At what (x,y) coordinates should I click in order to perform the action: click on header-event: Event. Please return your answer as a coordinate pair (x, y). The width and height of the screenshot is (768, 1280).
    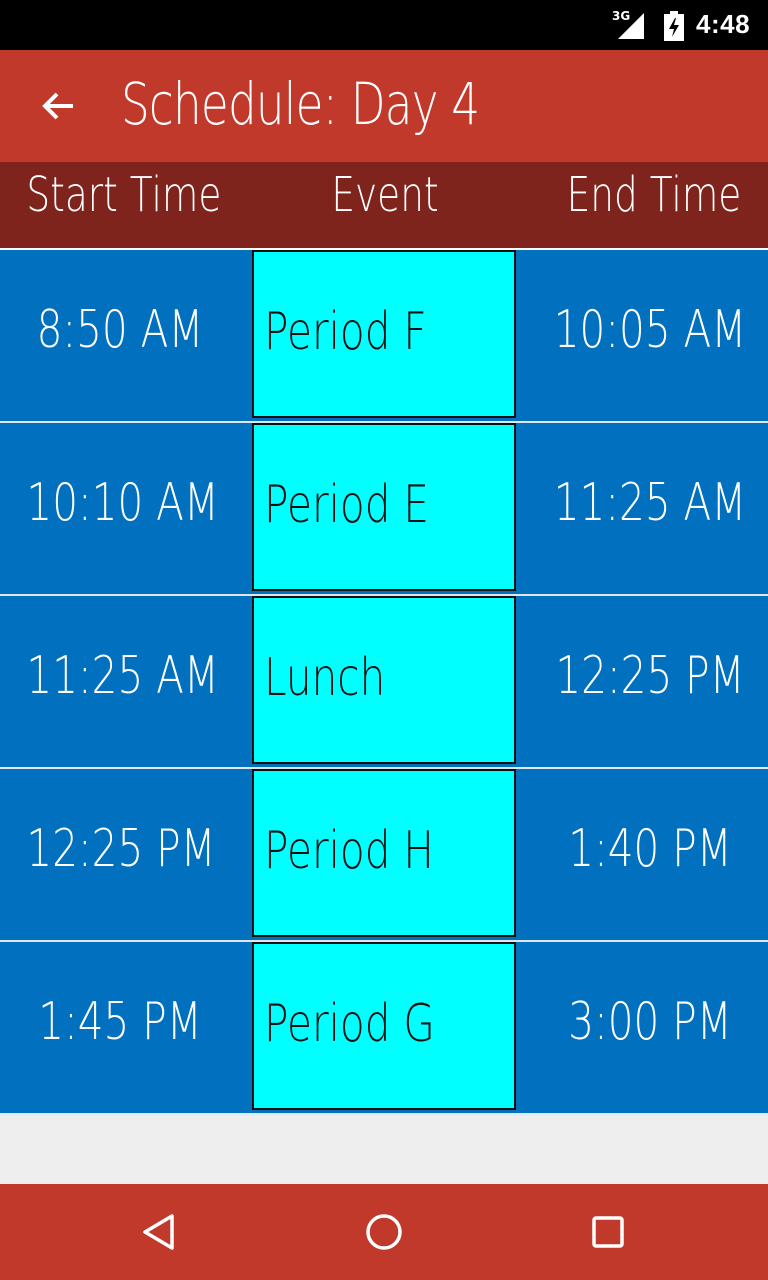
    Looking at the image, I should click on (385, 195).